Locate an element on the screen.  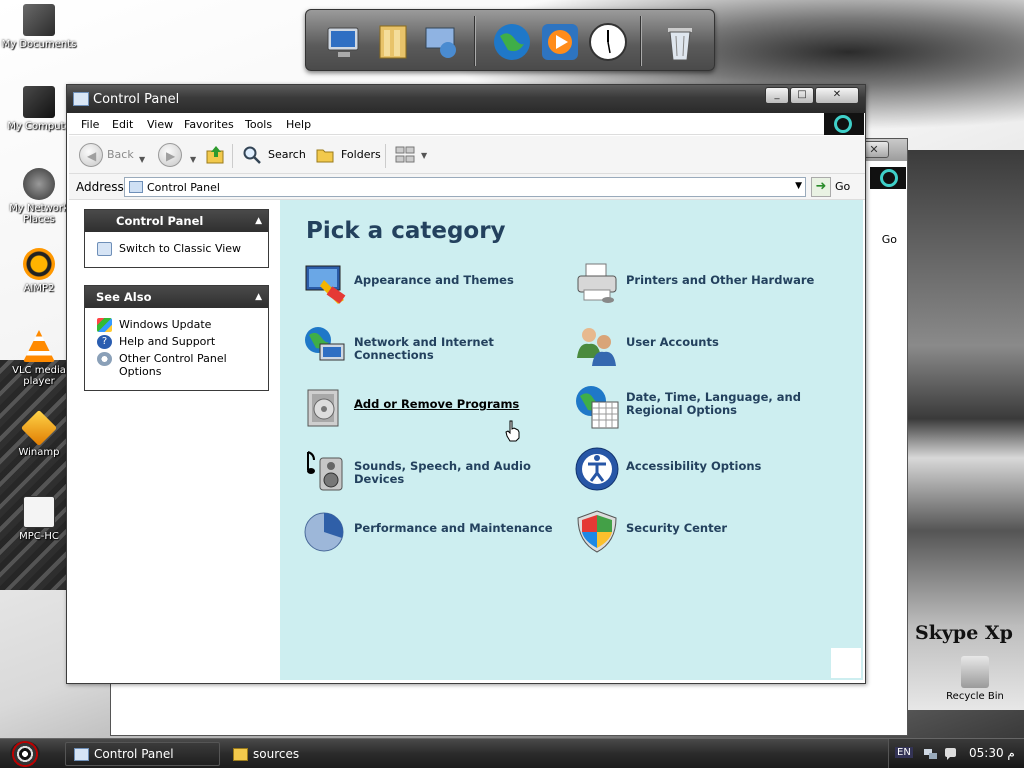
menu-file: File is located at coordinates (90, 124).